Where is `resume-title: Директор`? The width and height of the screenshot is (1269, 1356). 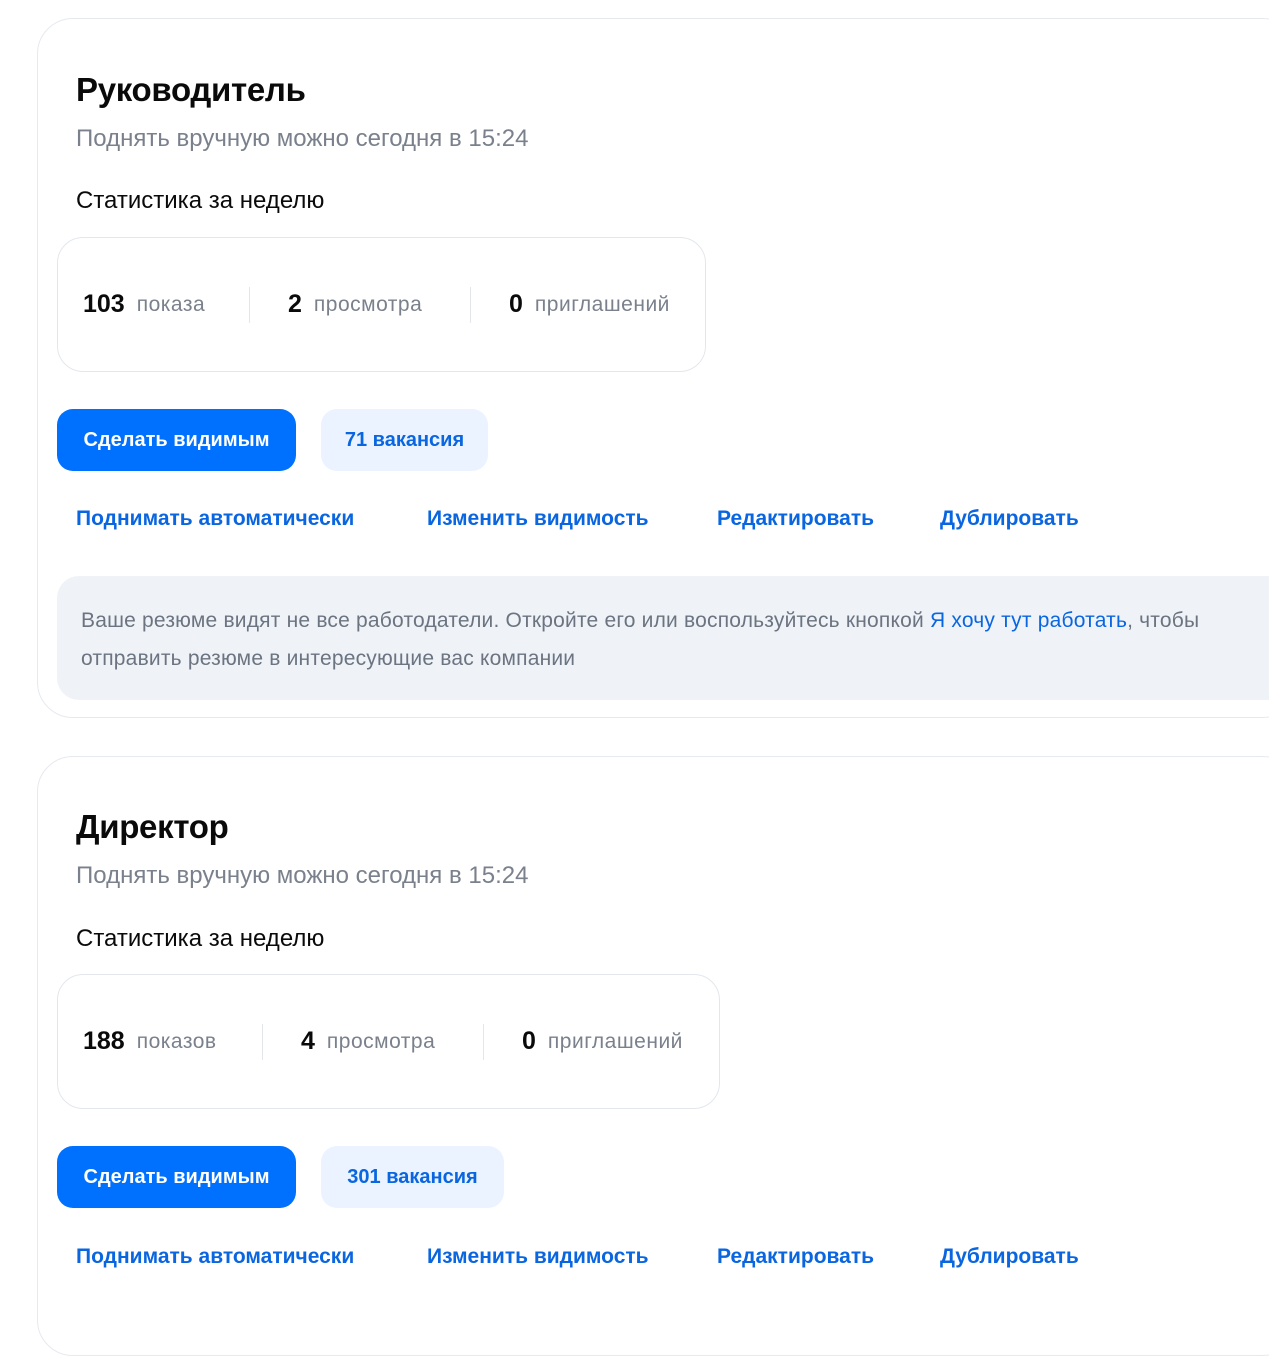
resume-title: Директор is located at coordinates (152, 827).